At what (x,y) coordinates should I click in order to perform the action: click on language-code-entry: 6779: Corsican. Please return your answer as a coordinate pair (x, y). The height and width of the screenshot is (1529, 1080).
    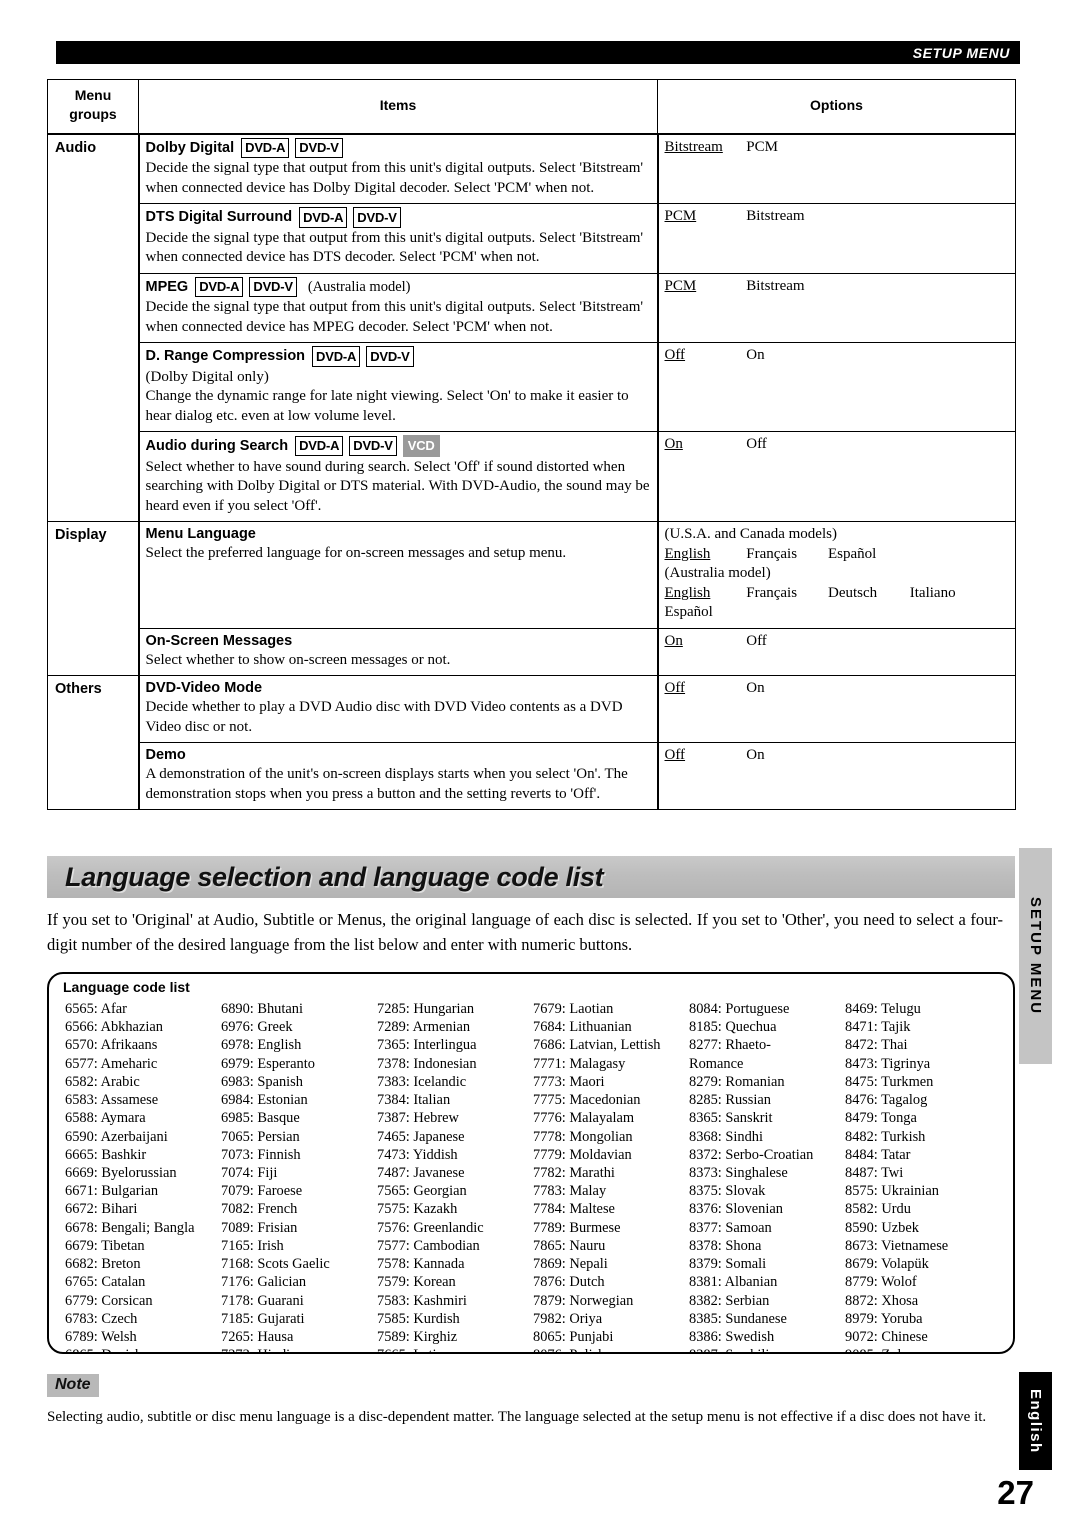
    Looking at the image, I should click on (109, 1300).